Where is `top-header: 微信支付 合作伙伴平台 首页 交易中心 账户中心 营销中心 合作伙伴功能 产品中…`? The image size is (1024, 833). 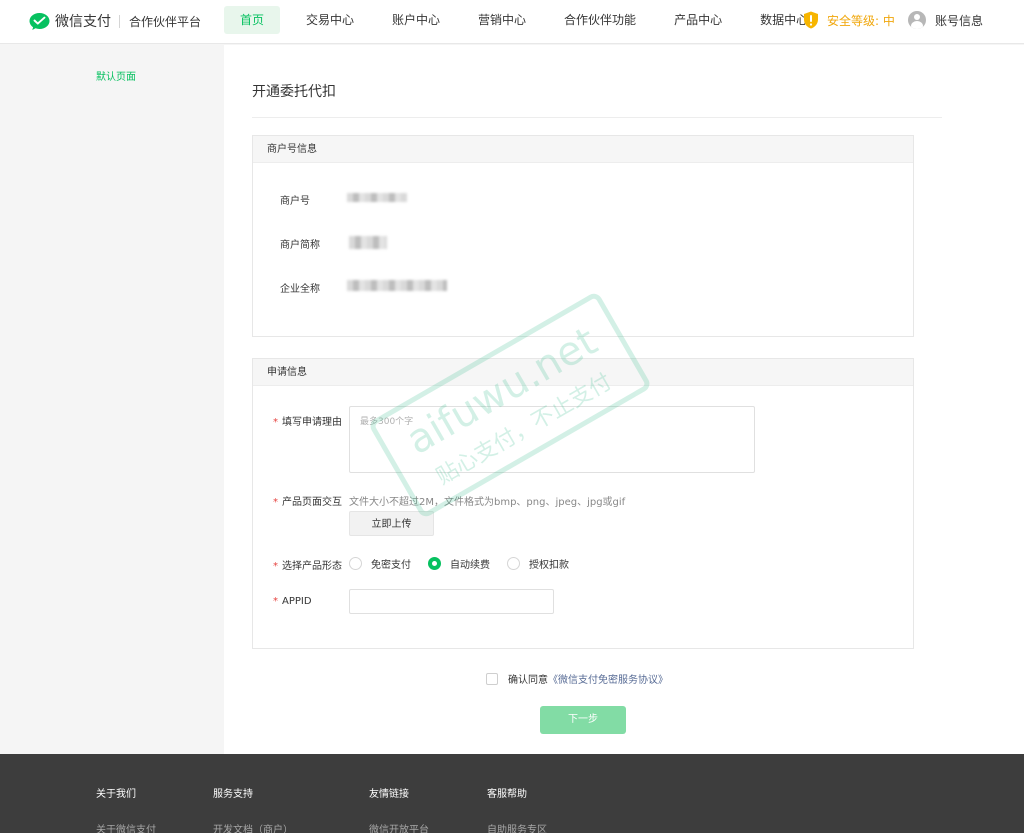 top-header: 微信支付 合作伙伴平台 首页 交易中心 账户中心 营销中心 合作伙伴功能 产品中… is located at coordinates (512, 22).